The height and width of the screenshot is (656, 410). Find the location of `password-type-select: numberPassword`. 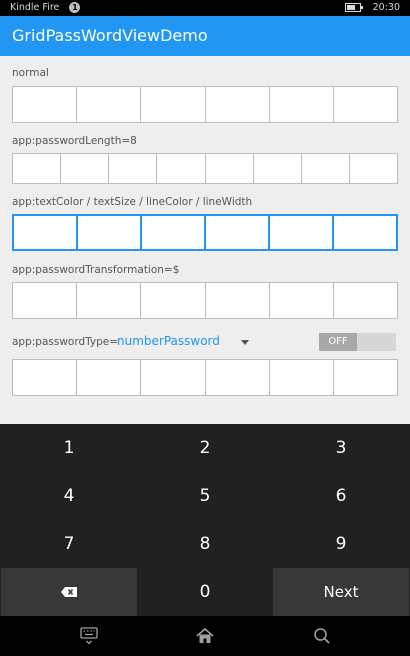

password-type-select: numberPassword is located at coordinates (183, 342).